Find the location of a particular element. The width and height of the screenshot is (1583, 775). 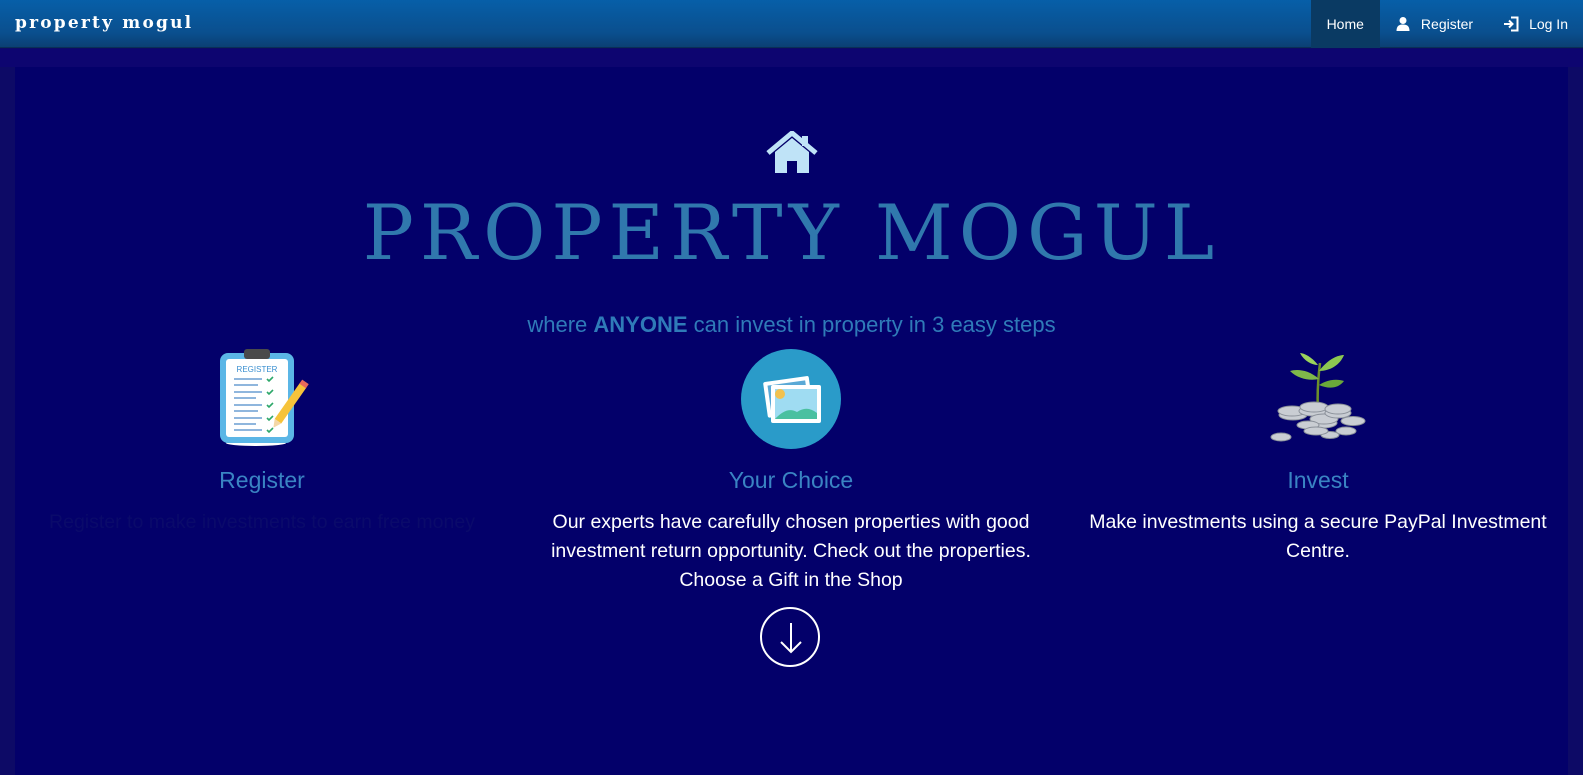

brand-logo: property mogul is located at coordinates (104, 23).